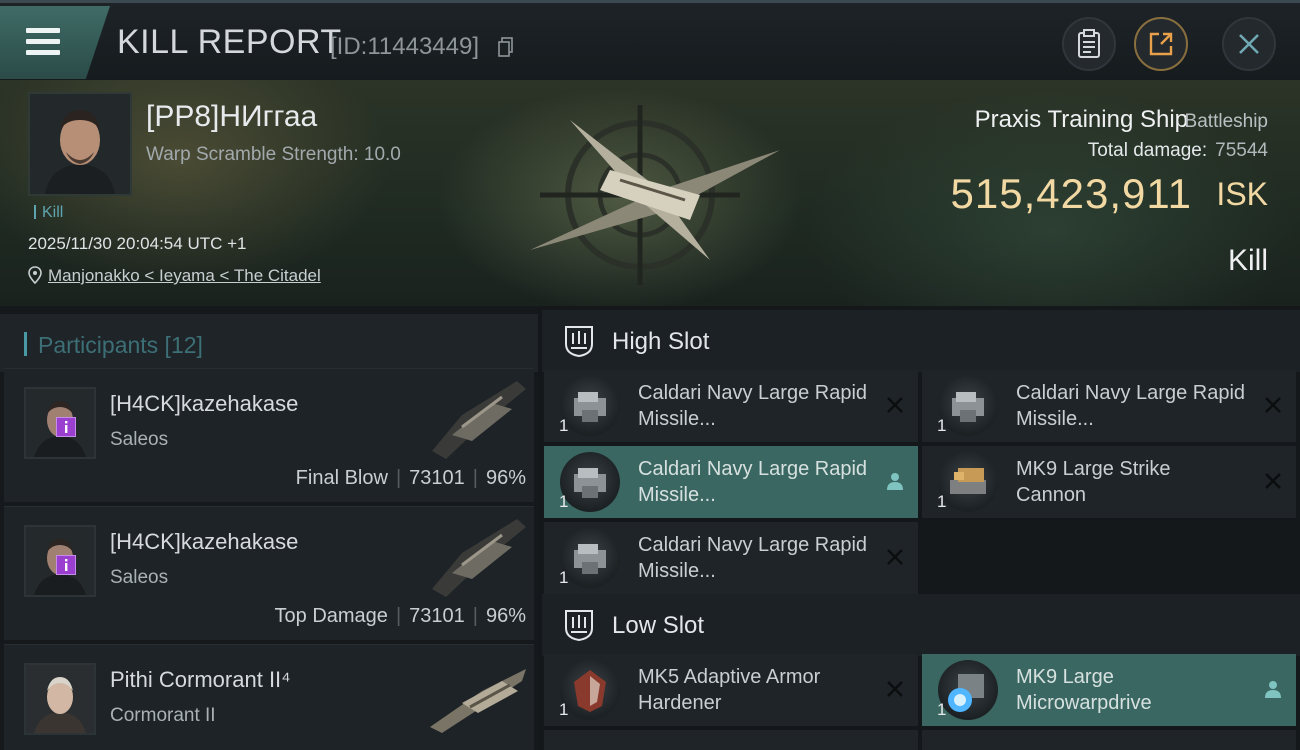 This screenshot has width=1300, height=750. I want to click on high-slot-icon, so click(579, 342).